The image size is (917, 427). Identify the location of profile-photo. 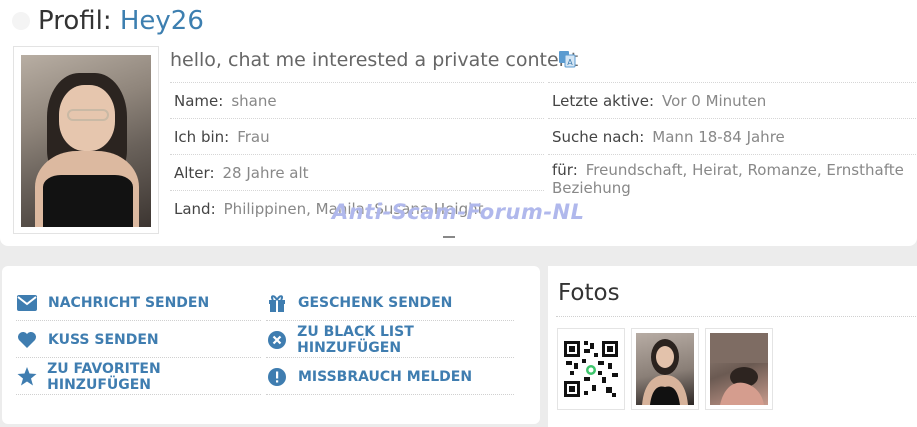
(86, 140).